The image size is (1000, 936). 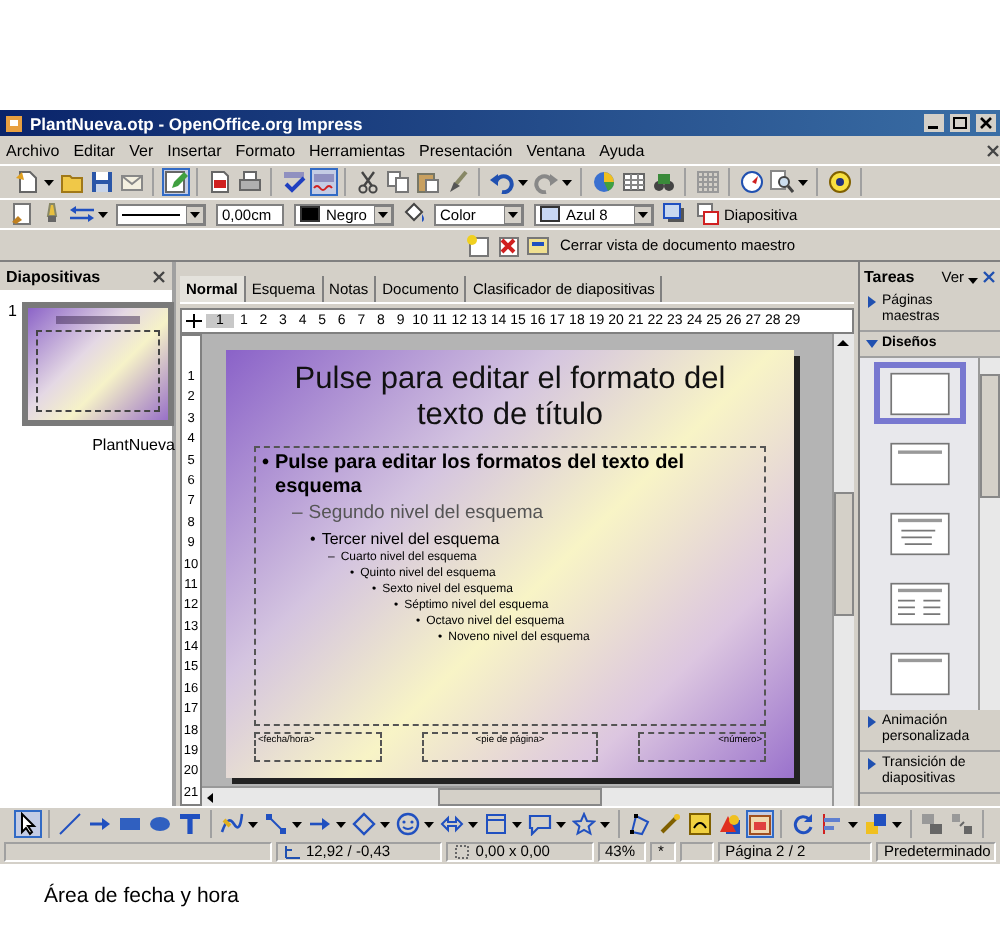 I want to click on pencil-icon, so click(x=176, y=182).